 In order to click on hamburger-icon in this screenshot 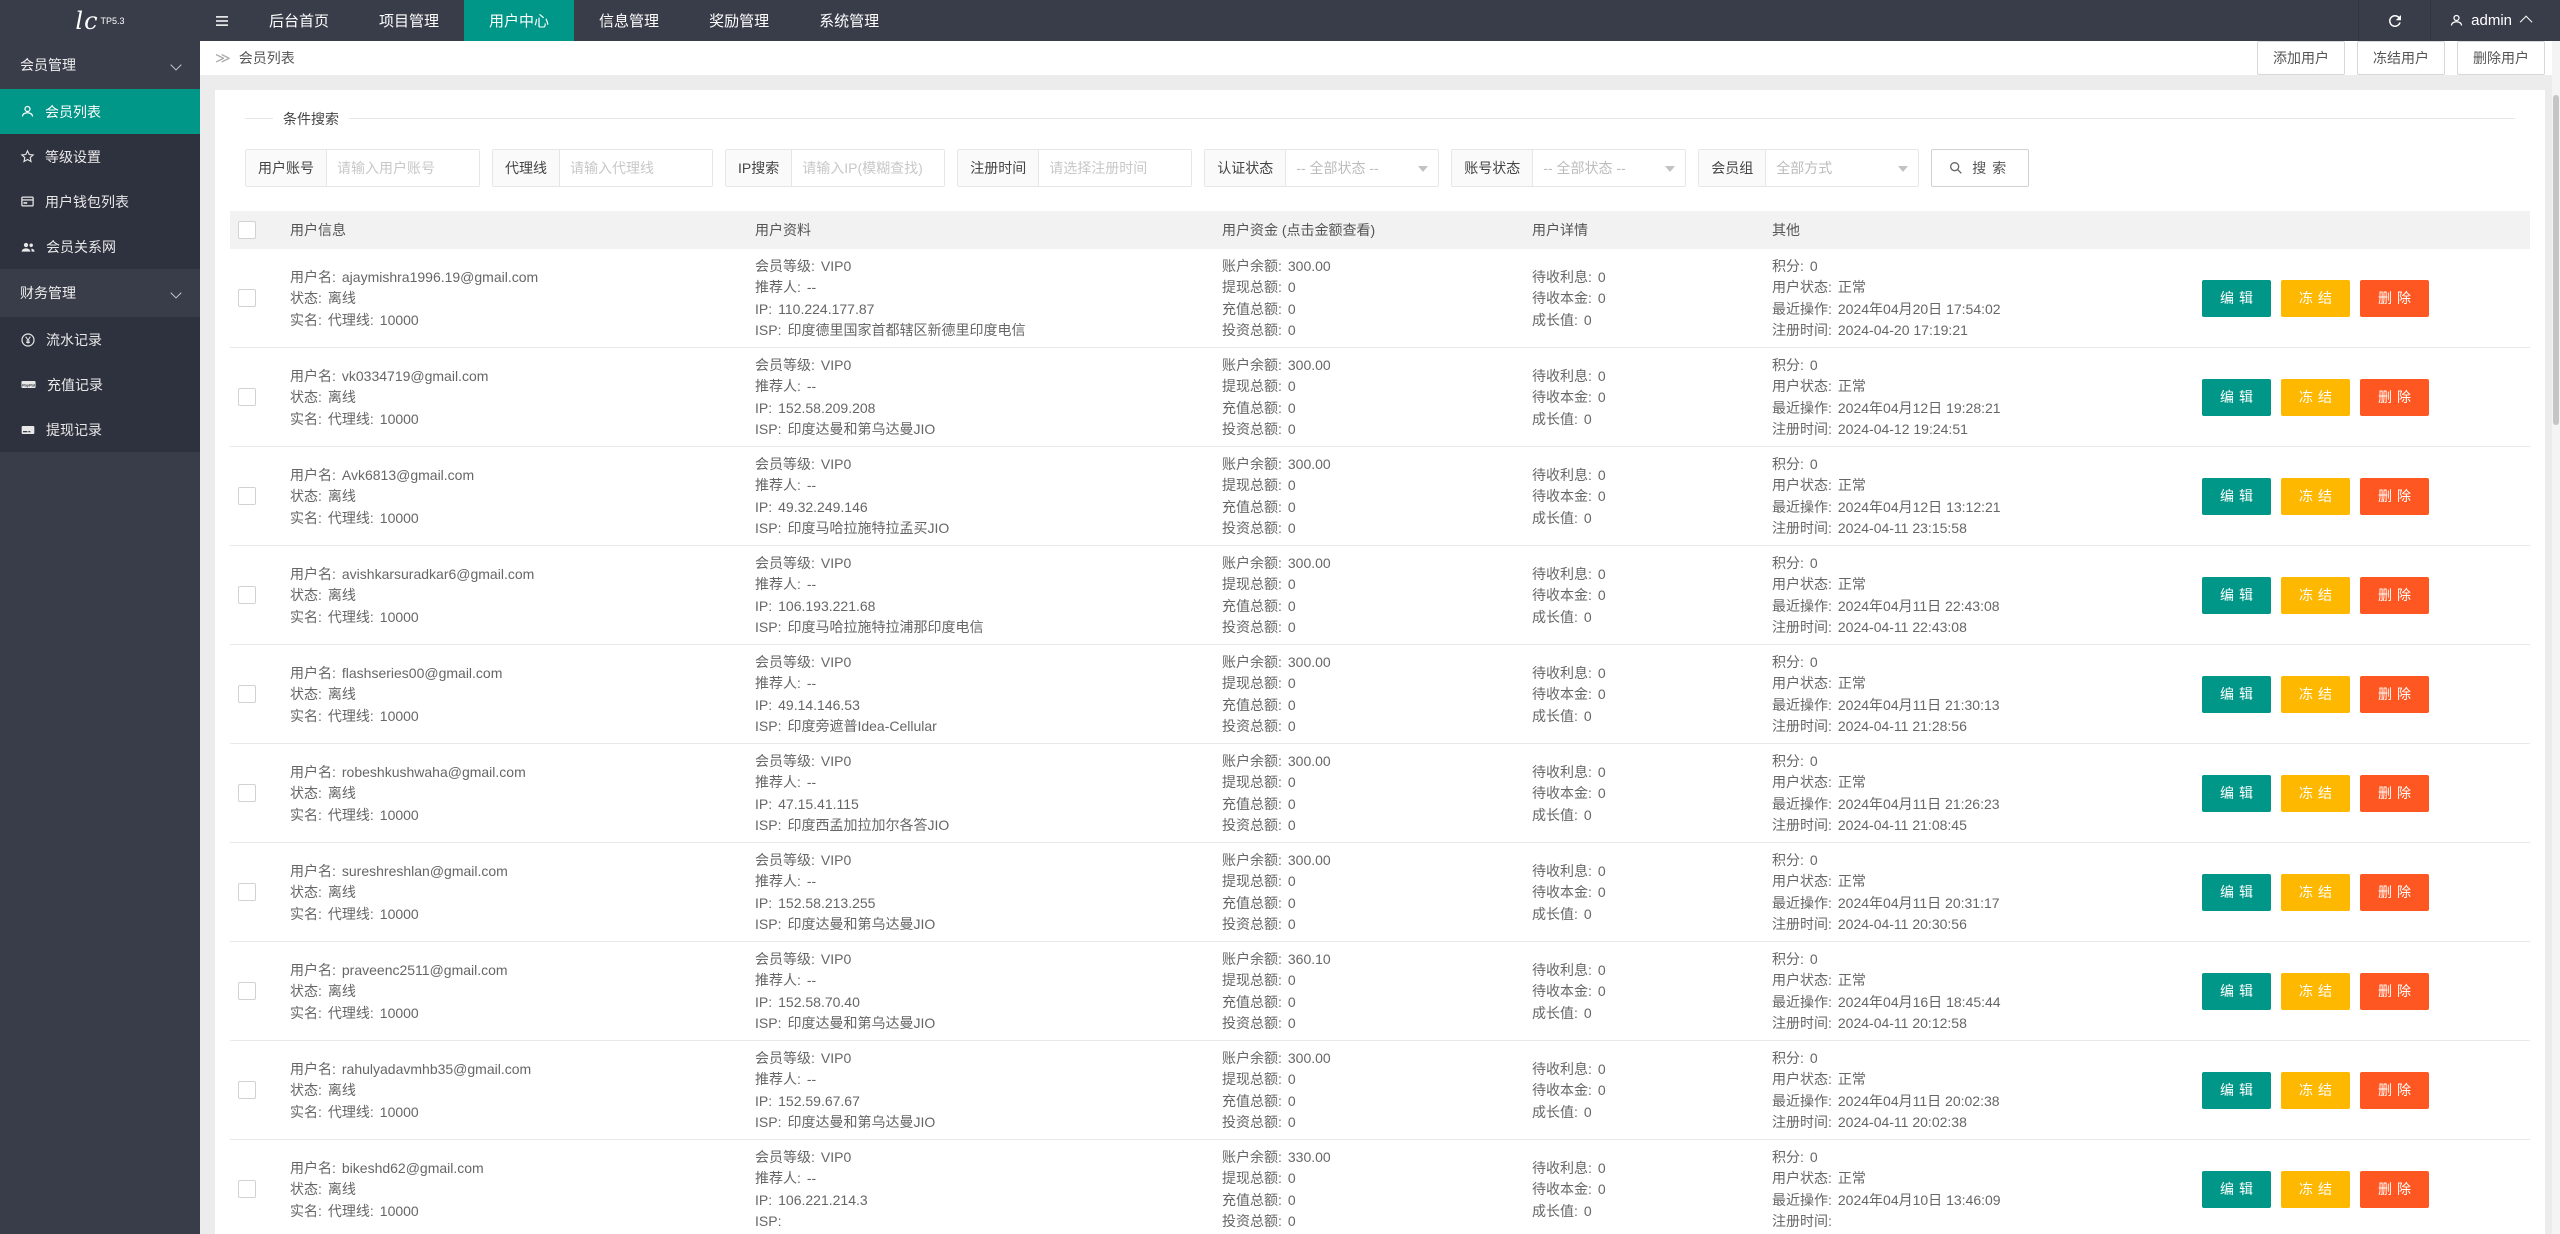, I will do `click(222, 20)`.